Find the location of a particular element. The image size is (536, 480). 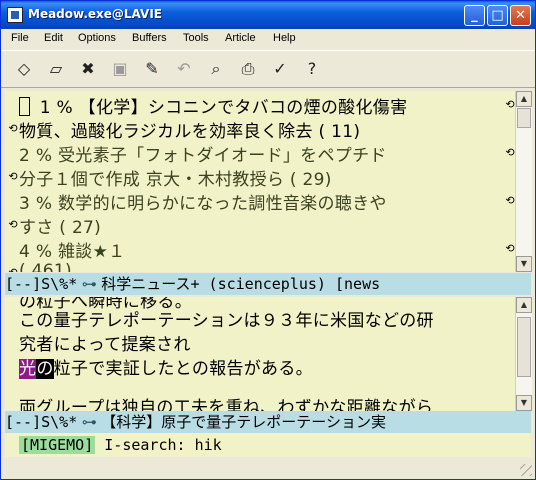

migemo-tag: [MIGEMO] is located at coordinates (57, 445).